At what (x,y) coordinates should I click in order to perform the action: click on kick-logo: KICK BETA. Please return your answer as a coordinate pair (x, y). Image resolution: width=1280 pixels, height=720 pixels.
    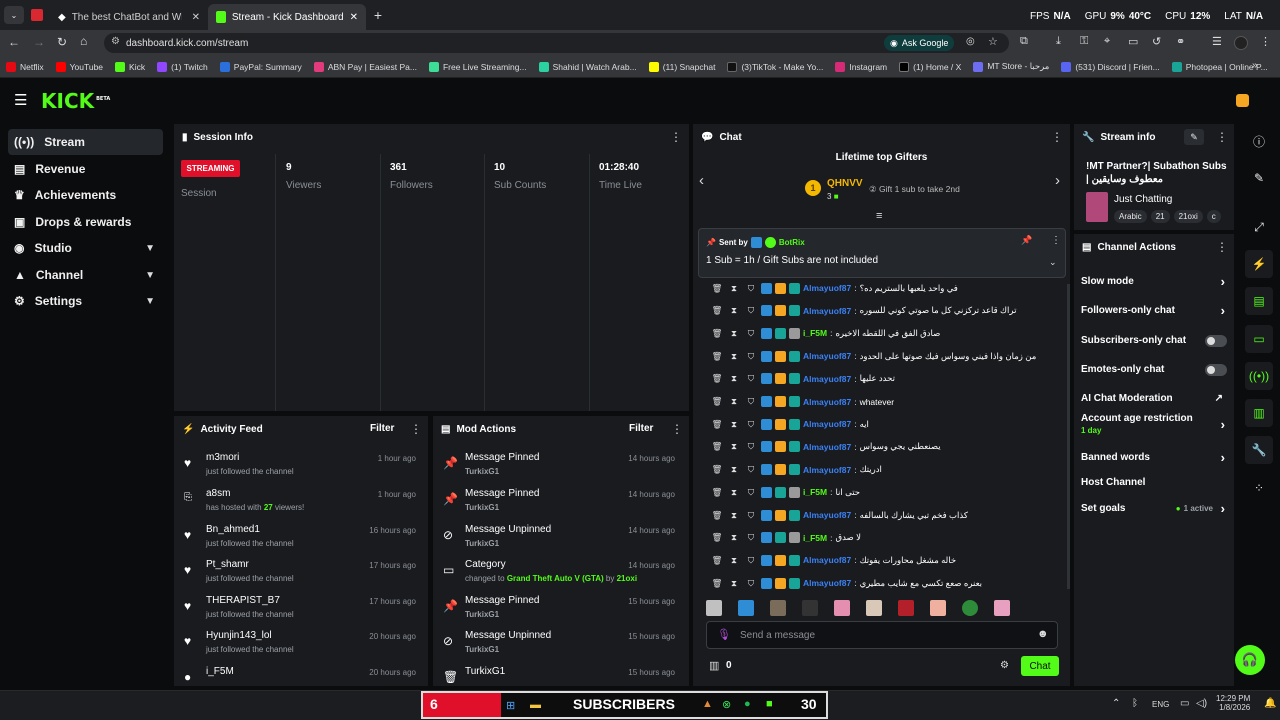
    Looking at the image, I should click on (75, 101).